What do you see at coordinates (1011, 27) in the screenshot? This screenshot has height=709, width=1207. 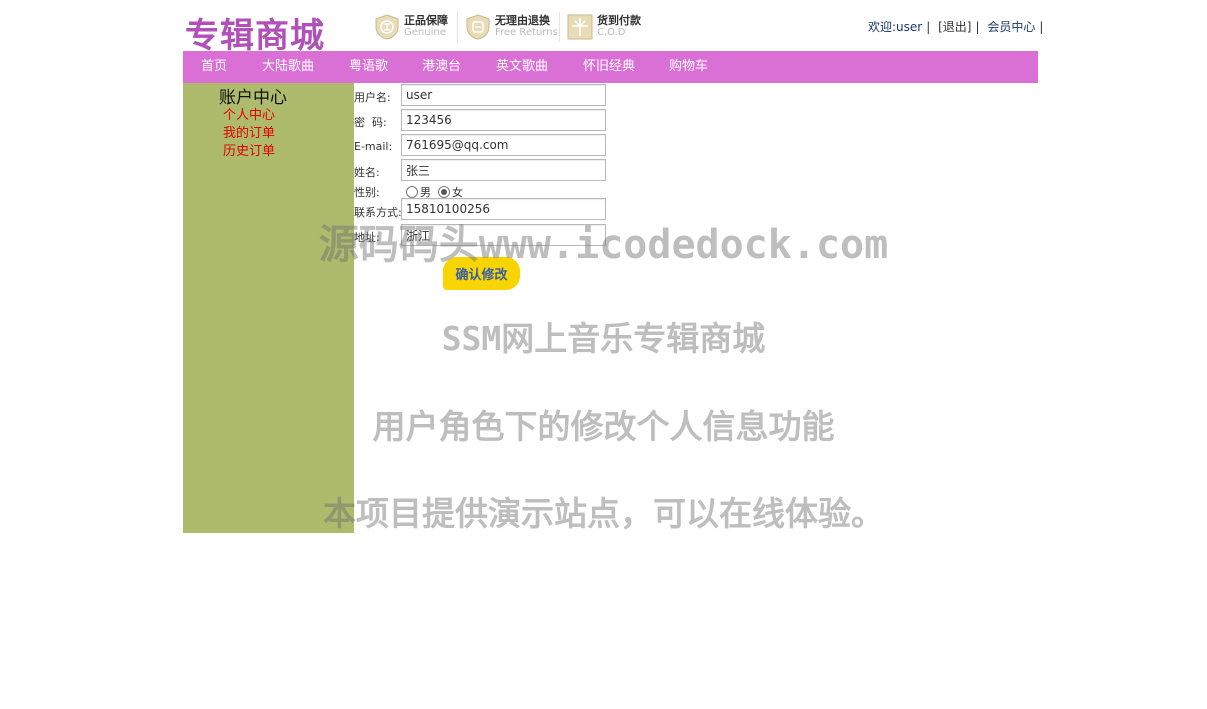 I see `member-center-link: 会员中心` at bounding box center [1011, 27].